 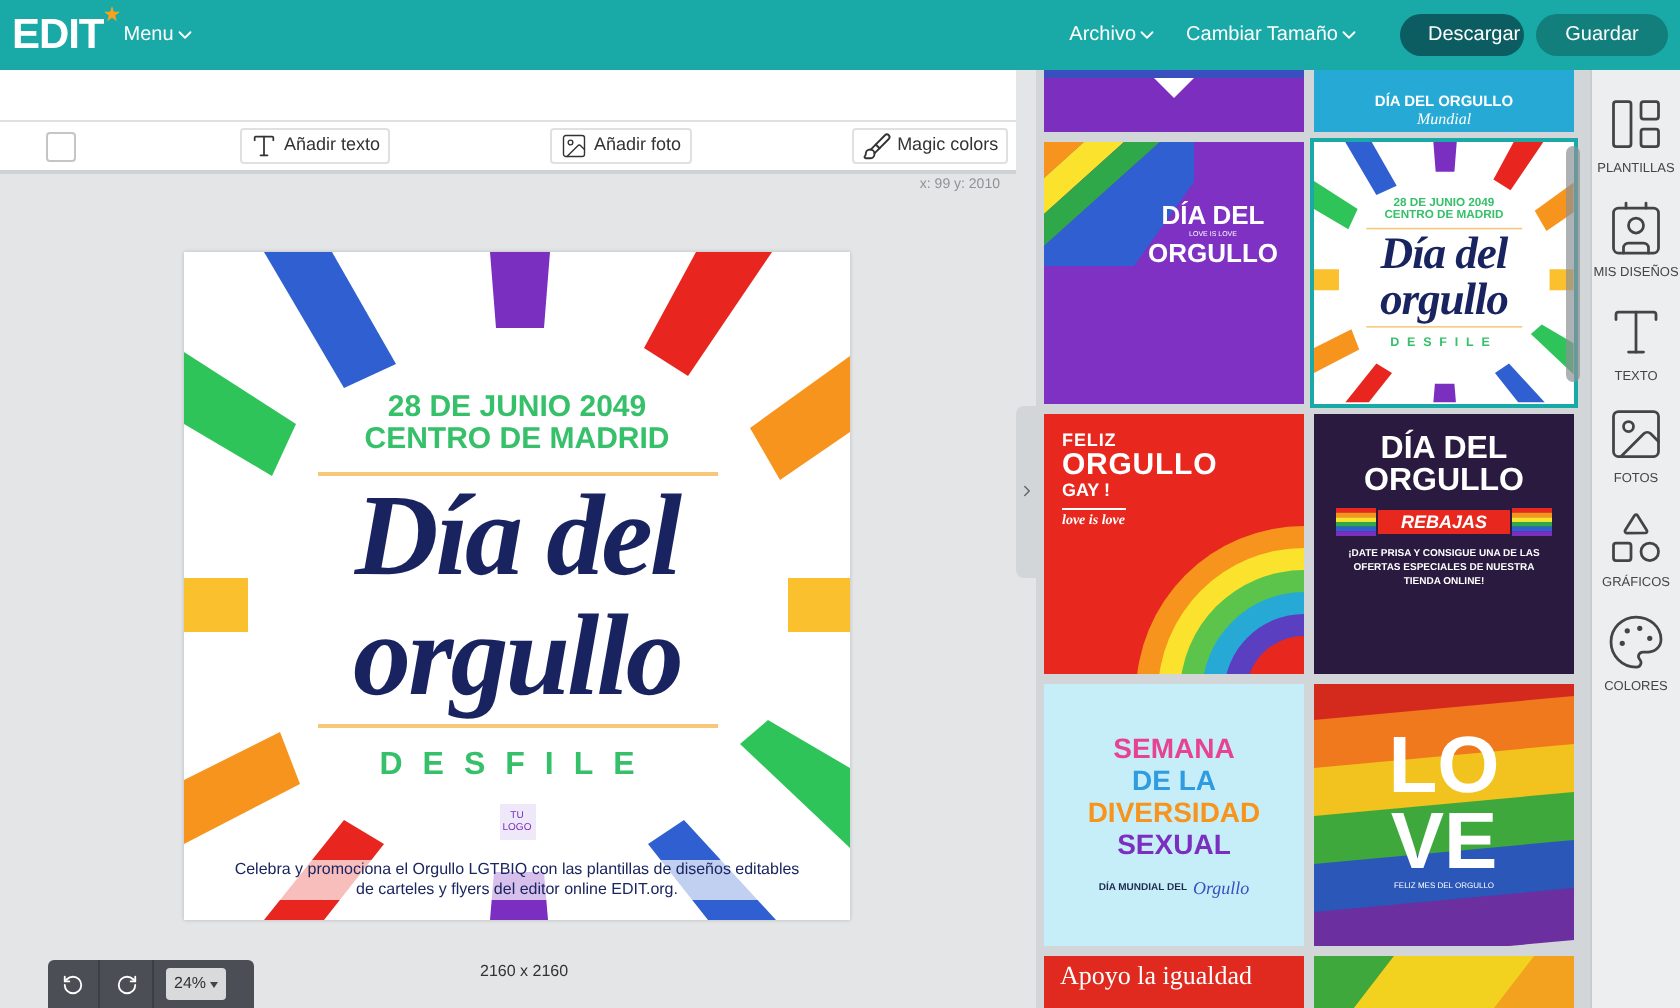 What do you see at coordinates (517, 408) in the screenshot?
I see `date-text: 28 DE JUNIO 2049` at bounding box center [517, 408].